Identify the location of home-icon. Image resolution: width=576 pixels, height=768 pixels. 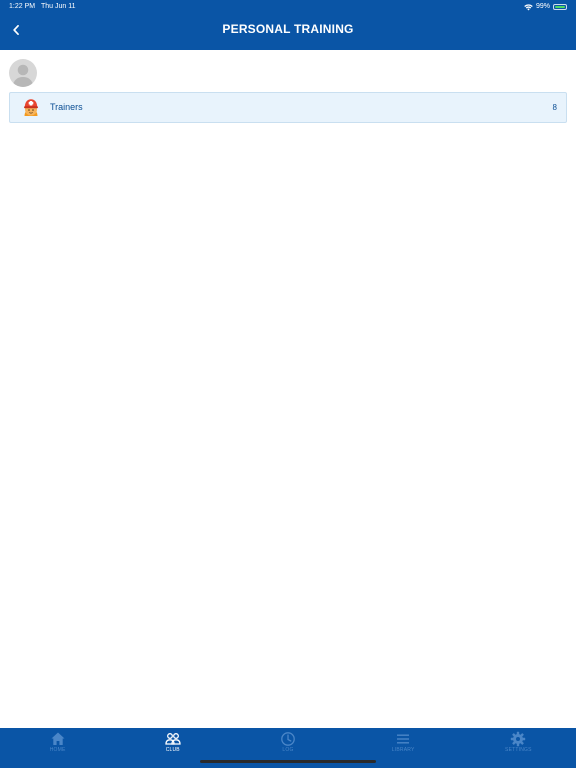
(58, 739).